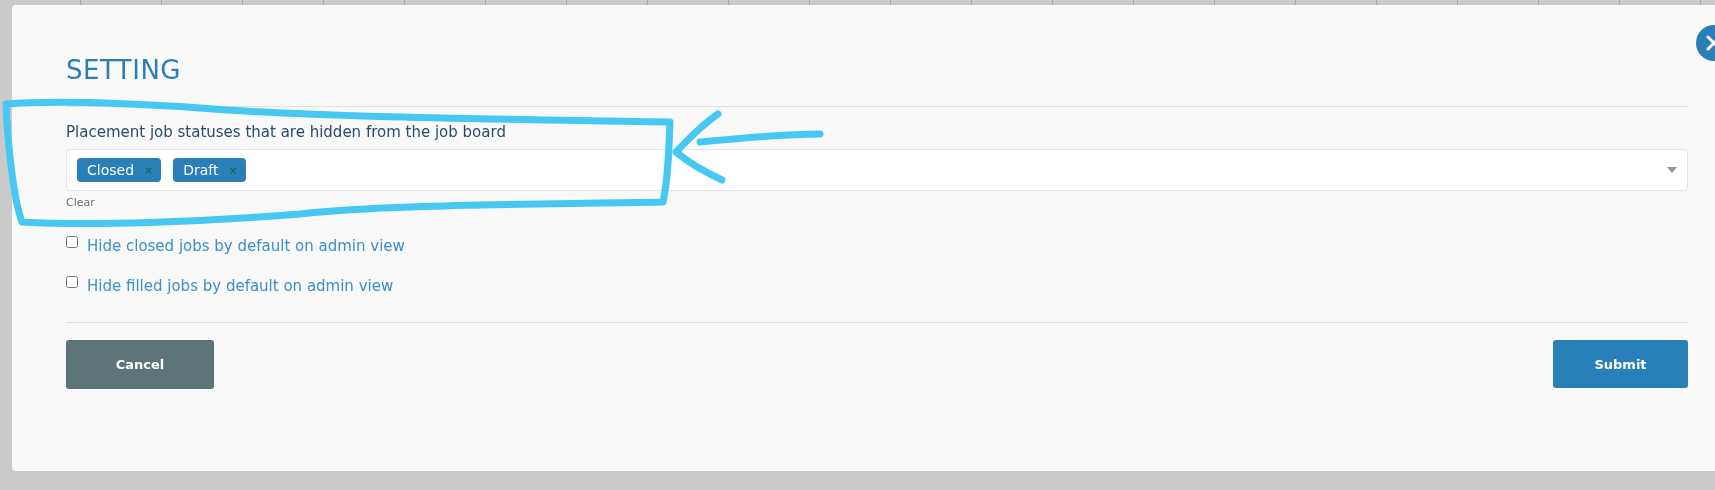  Describe the element at coordinates (1620, 364) in the screenshot. I see `submit-button: Submit` at that location.